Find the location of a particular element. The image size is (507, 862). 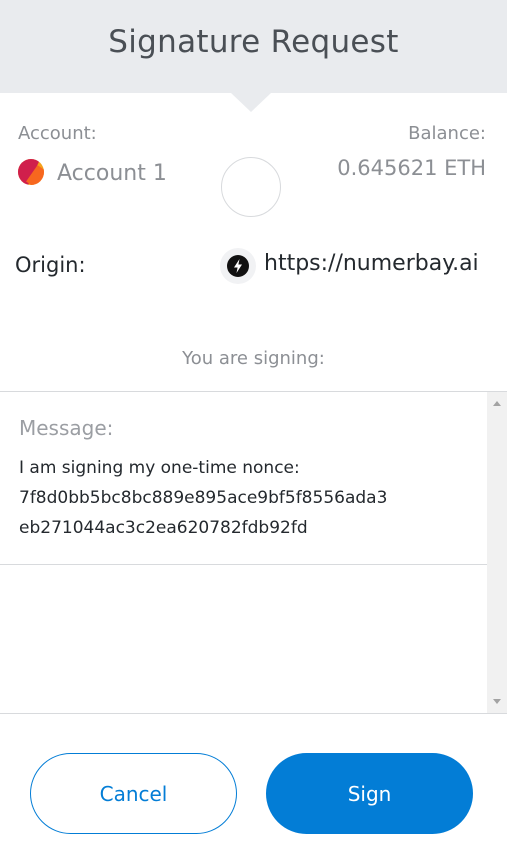

account-avatar-icon is located at coordinates (31, 172).